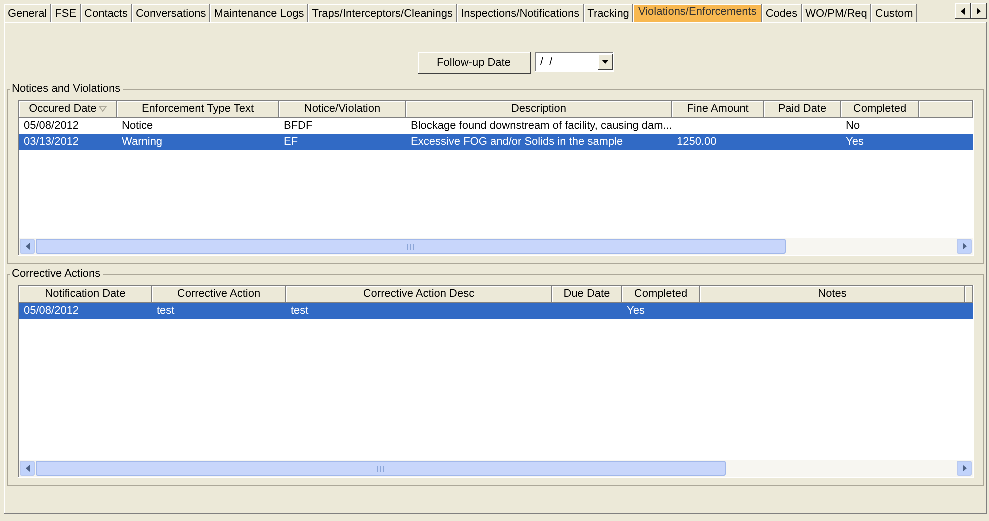  I want to click on table-cell: BFDF, so click(298, 126).